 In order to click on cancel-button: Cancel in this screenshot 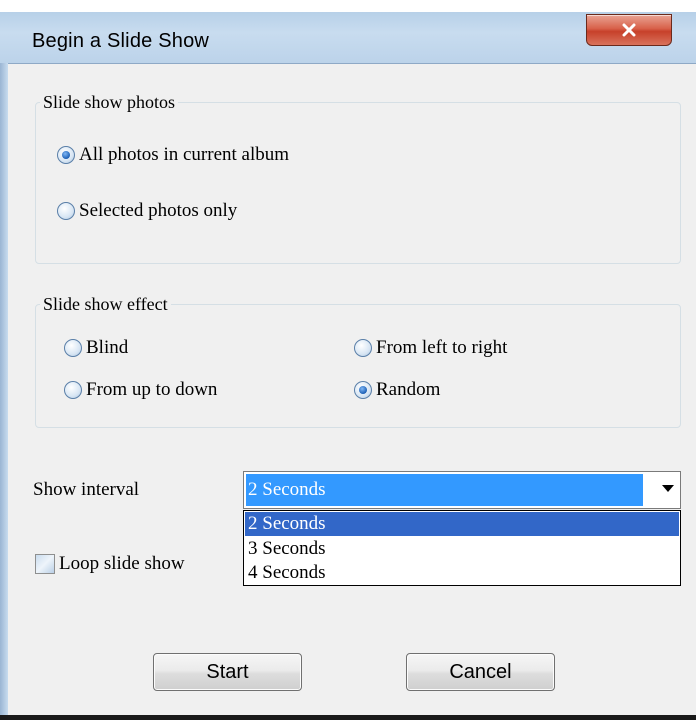, I will do `click(480, 672)`.